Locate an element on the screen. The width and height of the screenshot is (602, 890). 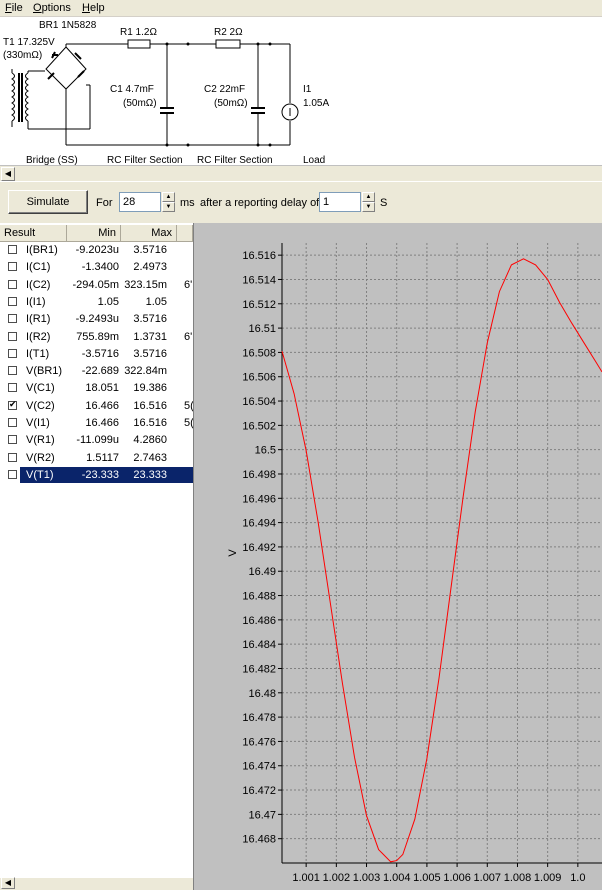
delay-spinner: ▲ ▼ is located at coordinates (368, 202).